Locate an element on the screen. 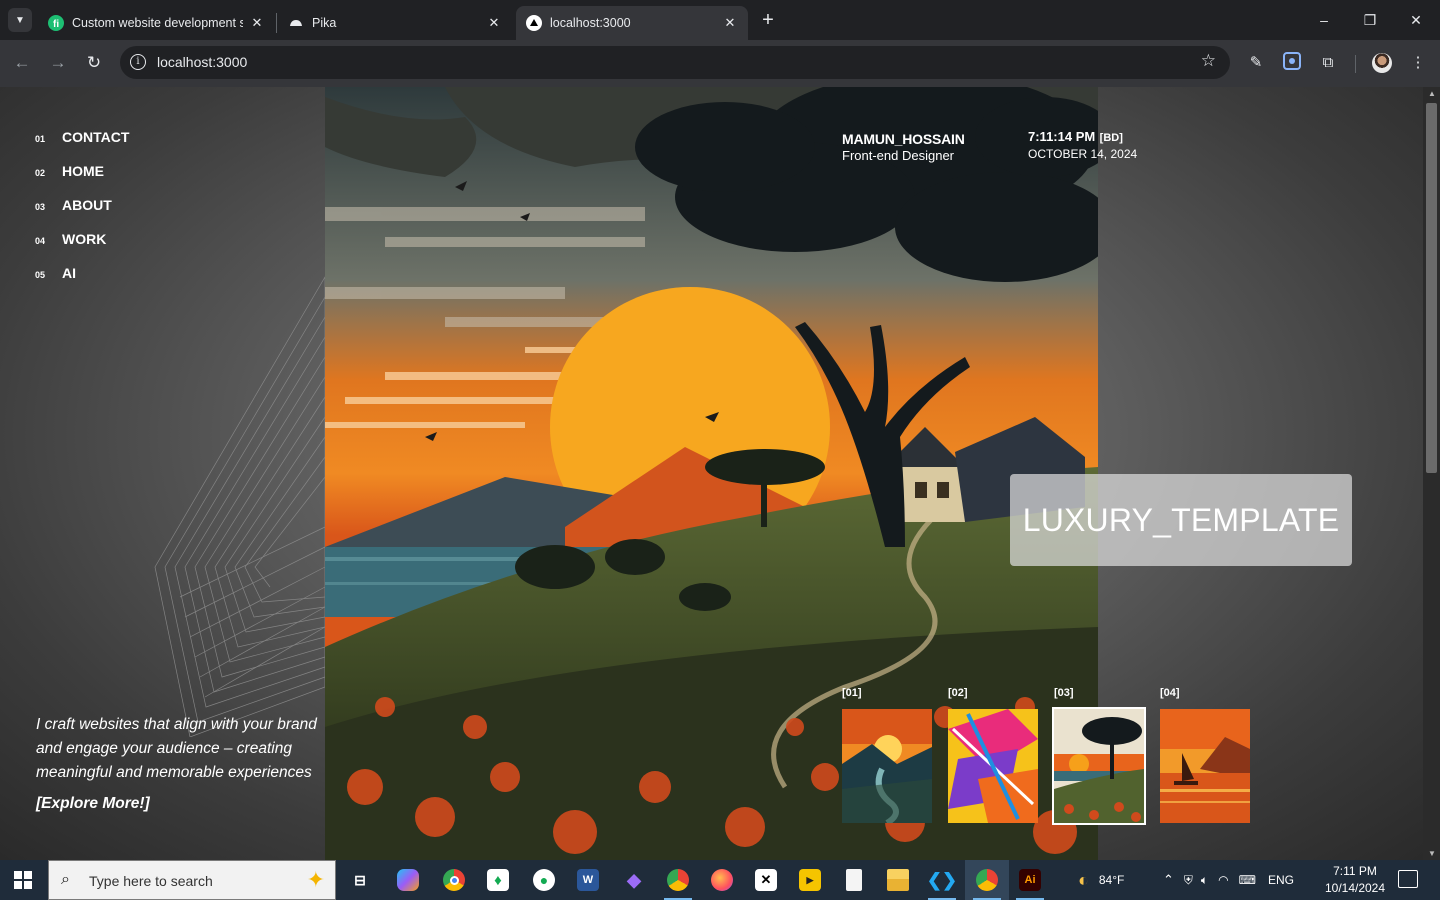  nav-number: 01 is located at coordinates (40, 139).